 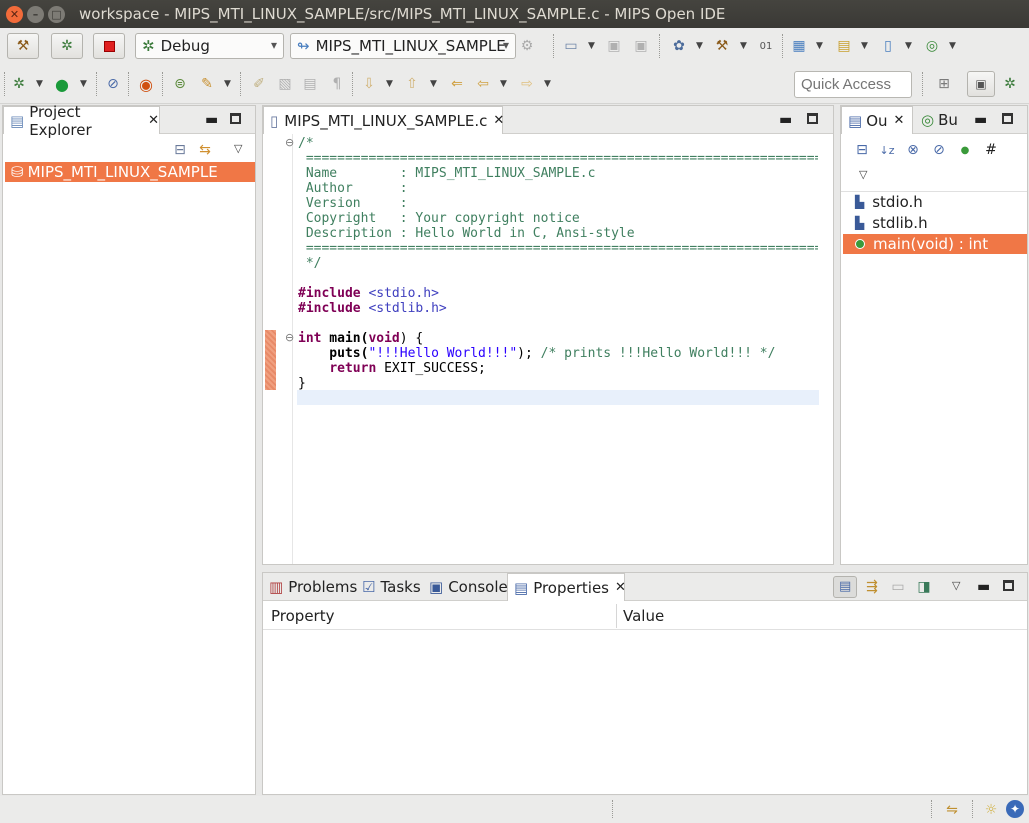 I want to click on next-annotation-icon: ⇩, so click(x=369, y=84).